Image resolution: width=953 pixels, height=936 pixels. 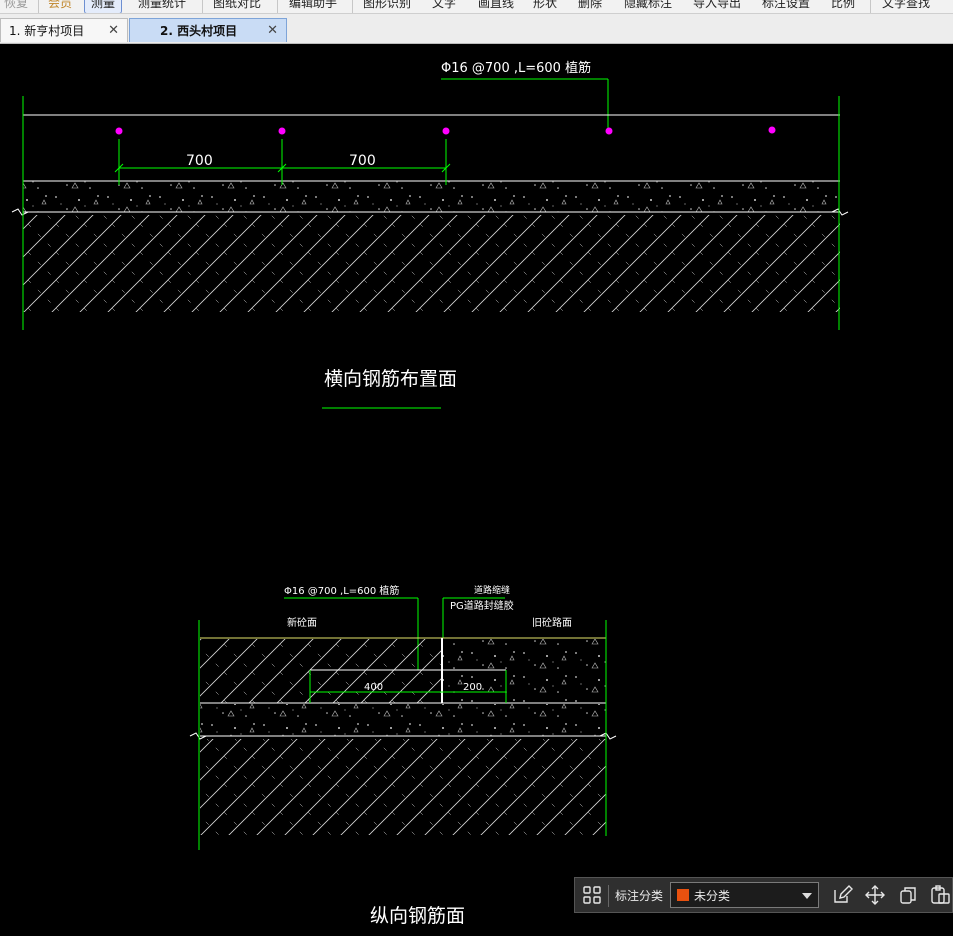 What do you see at coordinates (807, 896) in the screenshot?
I see `chevron-down-icon` at bounding box center [807, 896].